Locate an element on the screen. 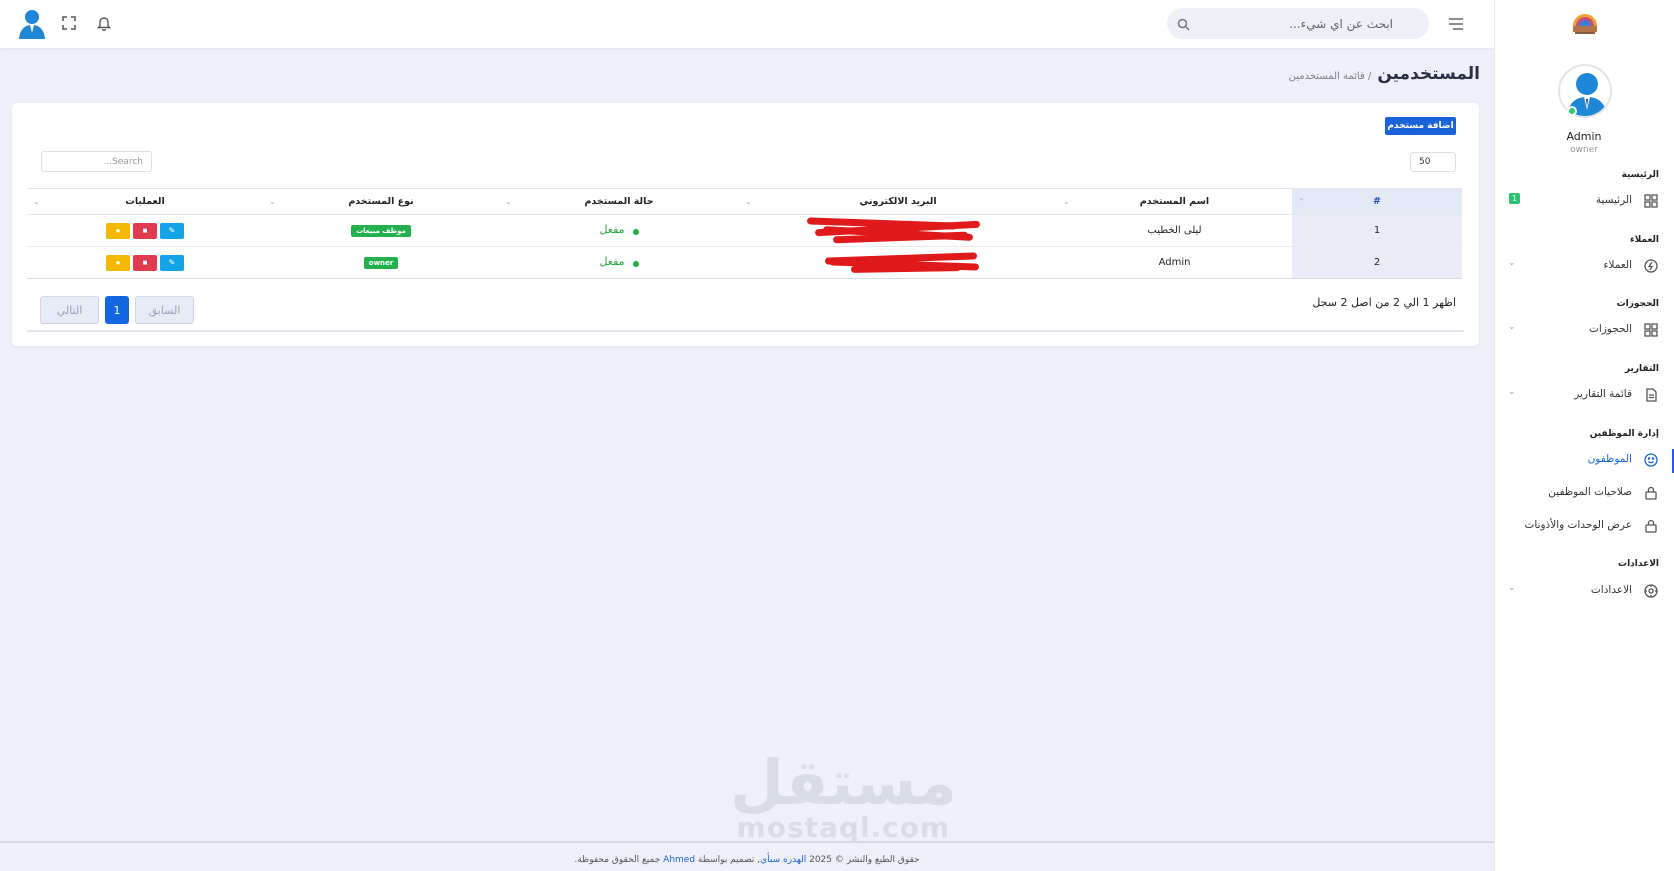  sidebar-item-clients: العملاء ⌄ is located at coordinates (1584, 267).